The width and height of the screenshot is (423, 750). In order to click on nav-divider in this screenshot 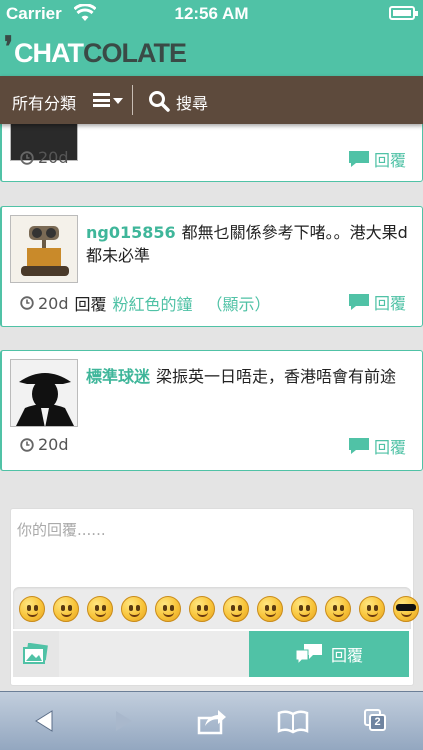, I will do `click(132, 100)`.